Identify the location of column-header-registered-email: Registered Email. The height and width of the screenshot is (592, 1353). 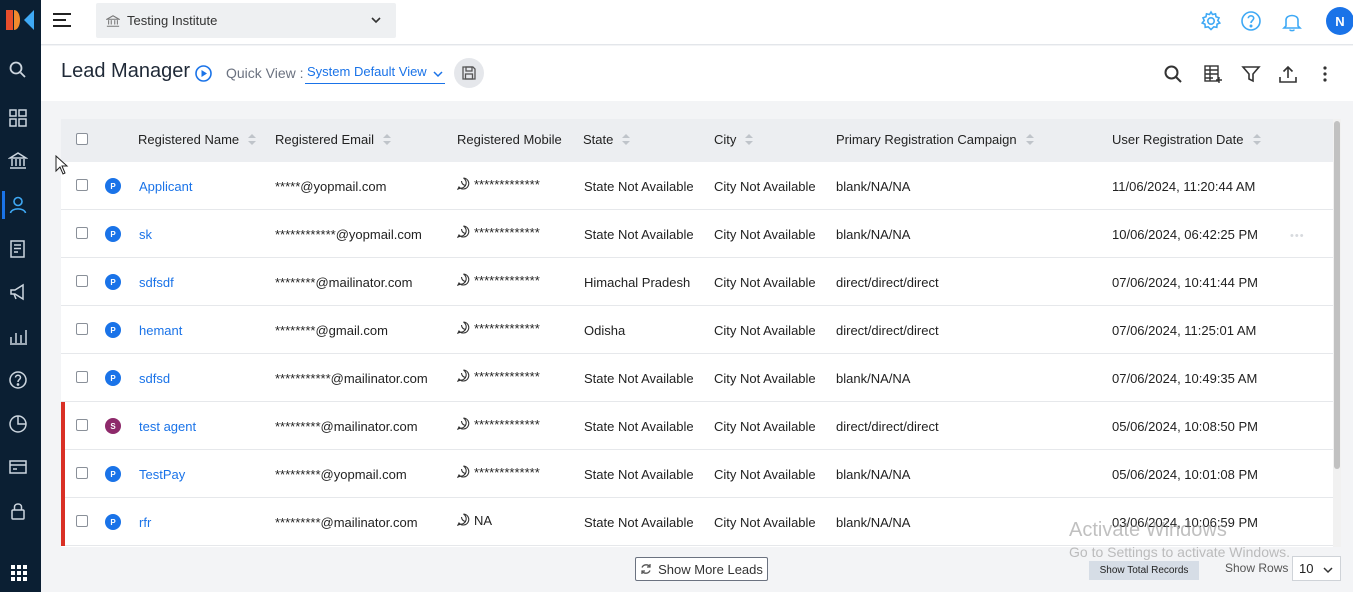
(333, 139).